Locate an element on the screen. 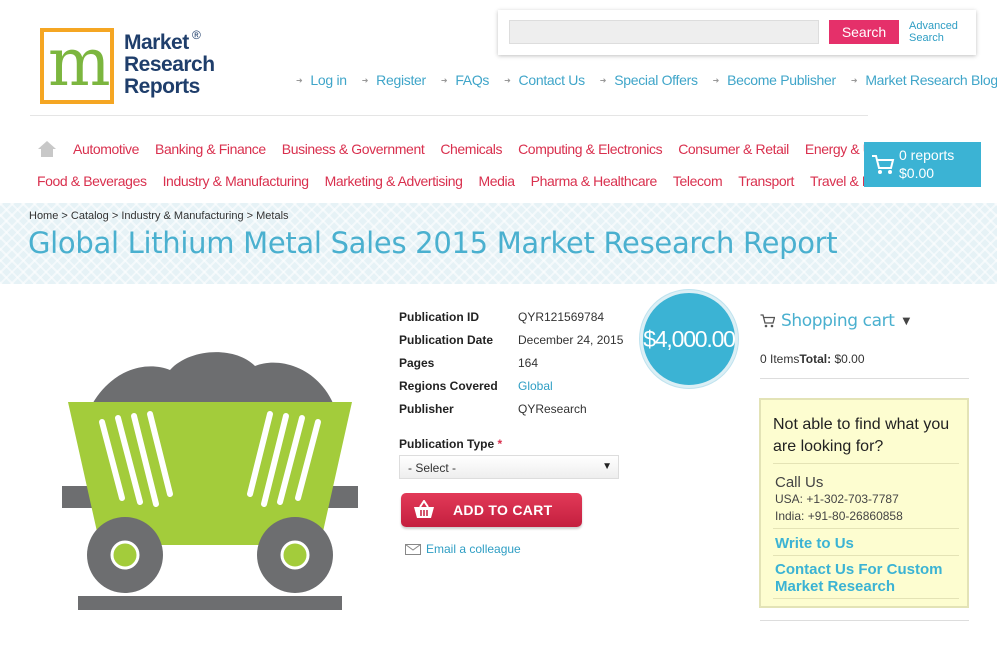 The width and height of the screenshot is (997, 658). add-to-cart-label: ADD TO CART is located at coordinates (503, 510).